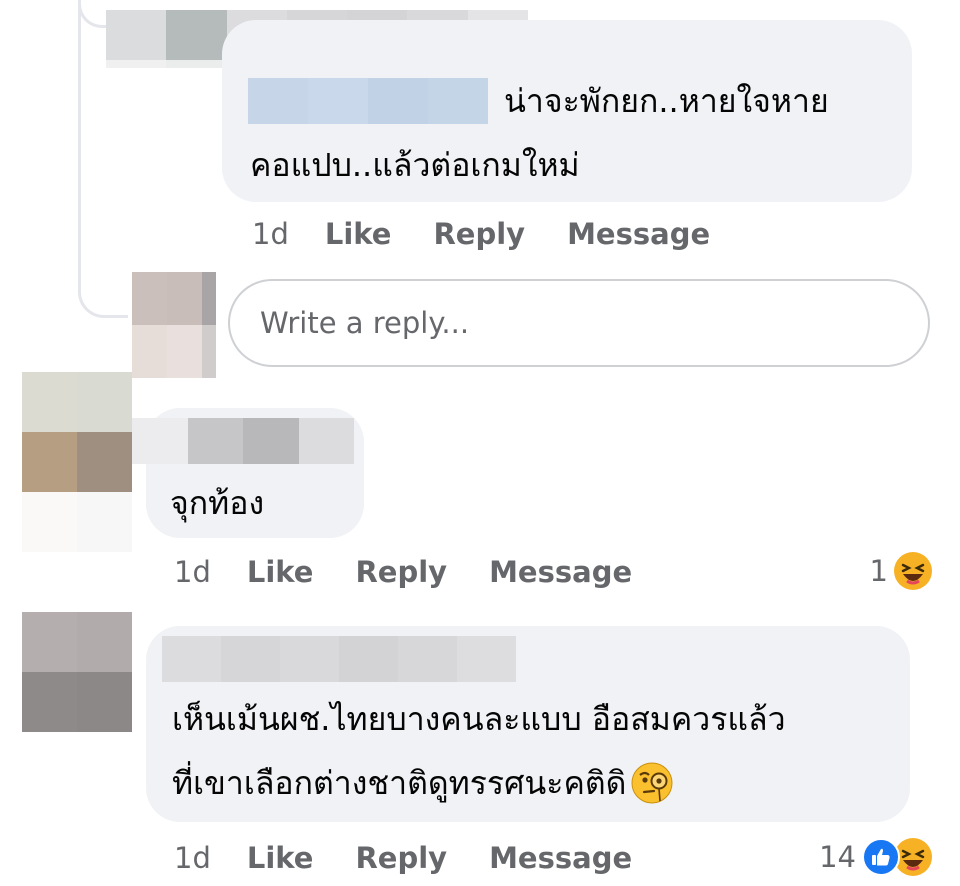  What do you see at coordinates (837, 857) in the screenshot?
I see `reaction-count: 14` at bounding box center [837, 857].